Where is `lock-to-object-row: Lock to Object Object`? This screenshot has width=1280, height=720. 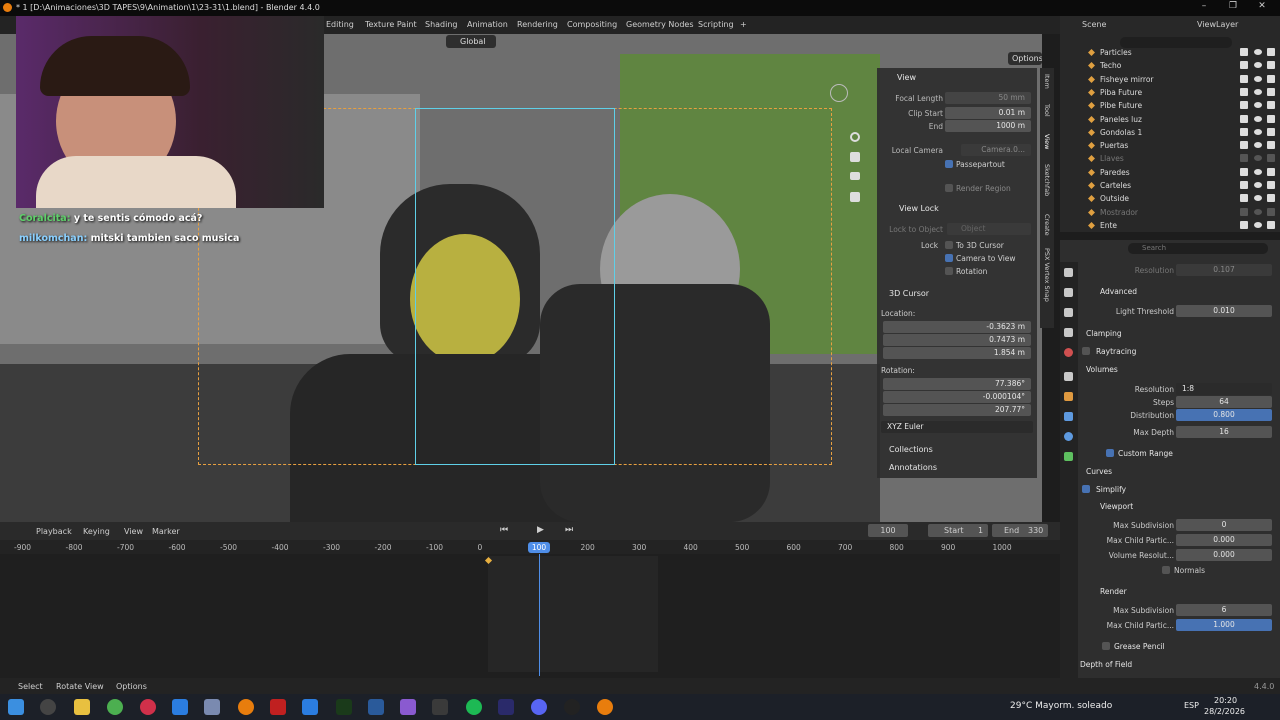
lock-to-object-row: Lock to Object Object is located at coordinates (957, 229).